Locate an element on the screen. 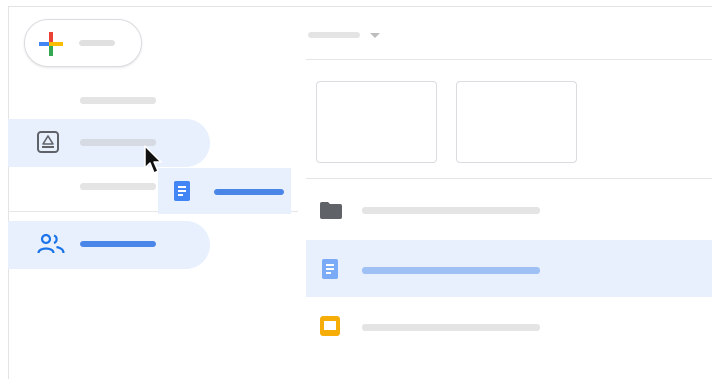 This screenshot has height=379, width=712. file-row-slides is located at coordinates (509, 326).